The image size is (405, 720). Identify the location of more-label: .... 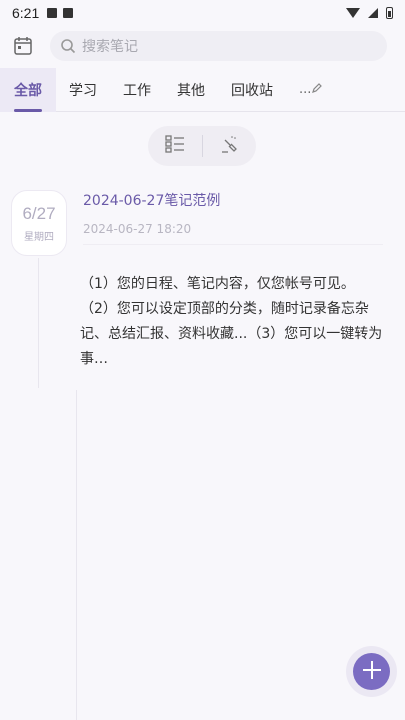
(305, 89).